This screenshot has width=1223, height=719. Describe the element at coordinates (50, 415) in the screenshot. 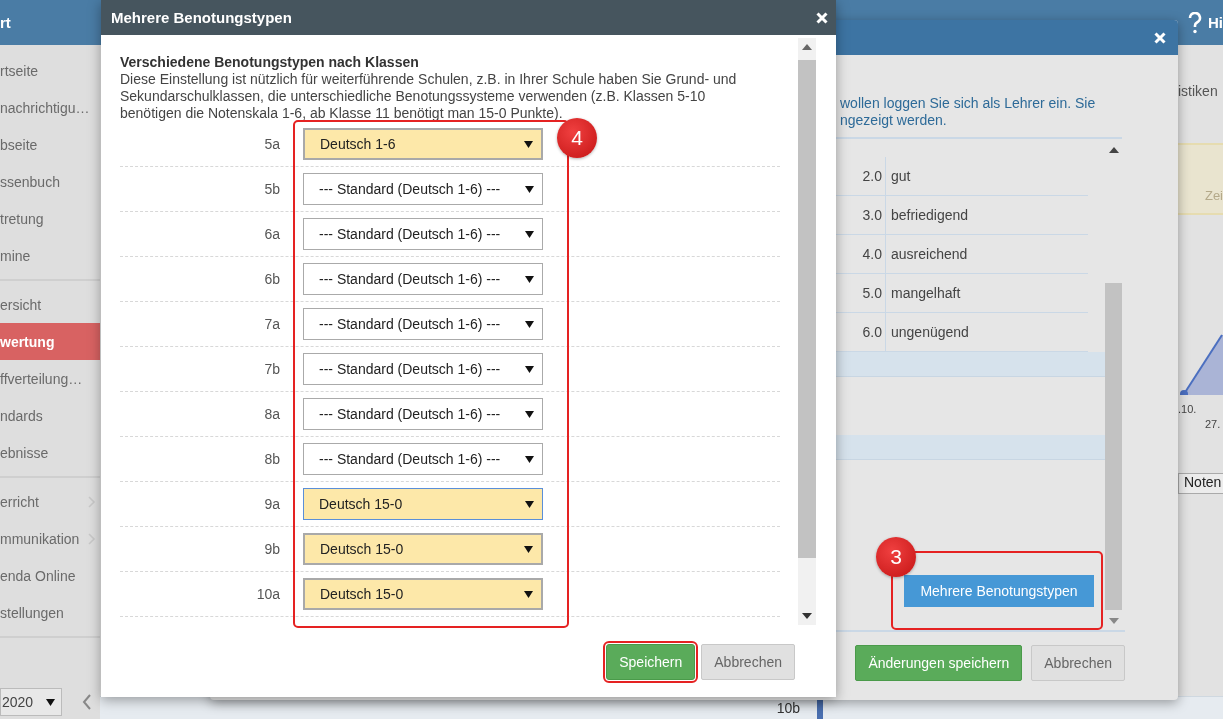

I see `sidebar-item: ndards` at that location.